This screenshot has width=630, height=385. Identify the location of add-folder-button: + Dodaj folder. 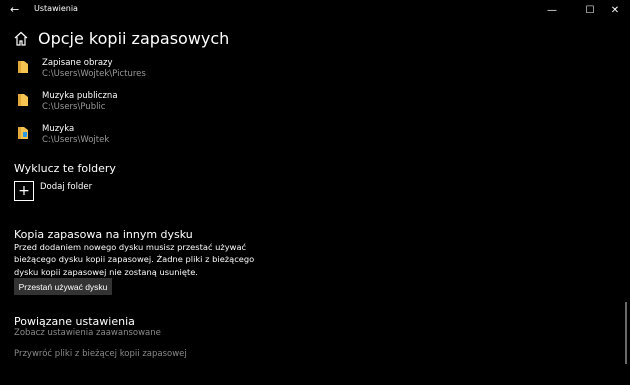
(53, 191).